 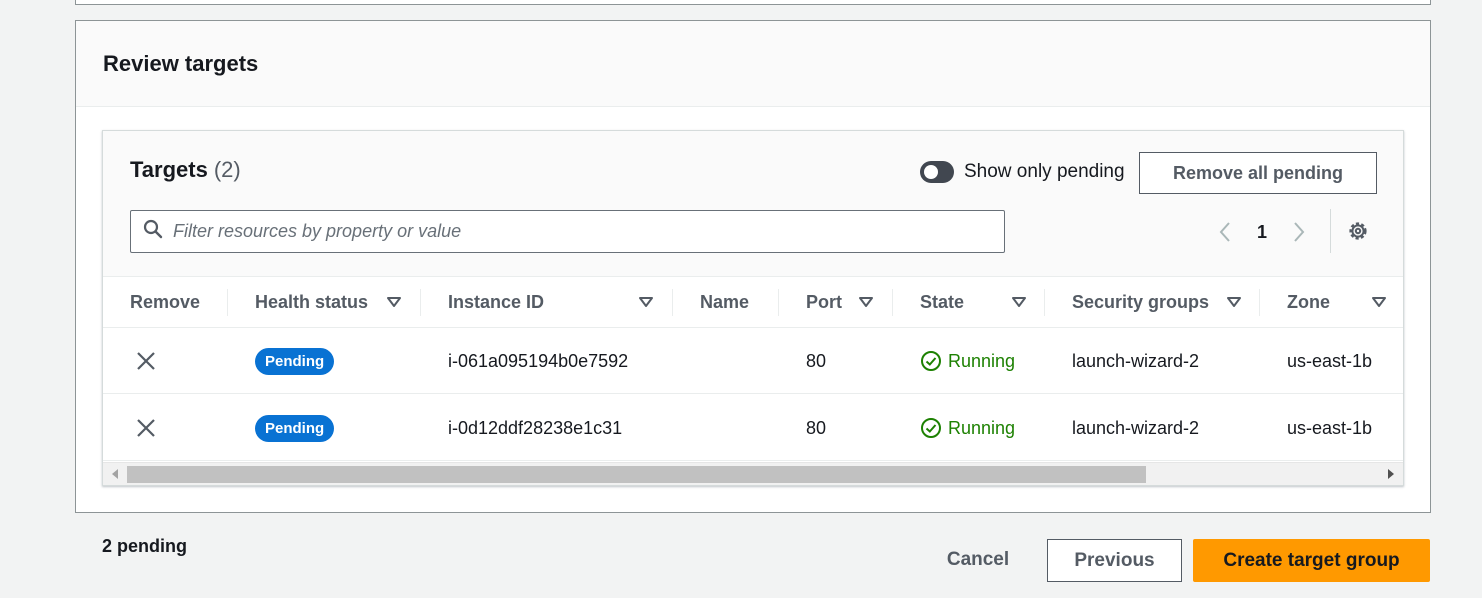 What do you see at coordinates (931, 172) in the screenshot?
I see `toggle-knob` at bounding box center [931, 172].